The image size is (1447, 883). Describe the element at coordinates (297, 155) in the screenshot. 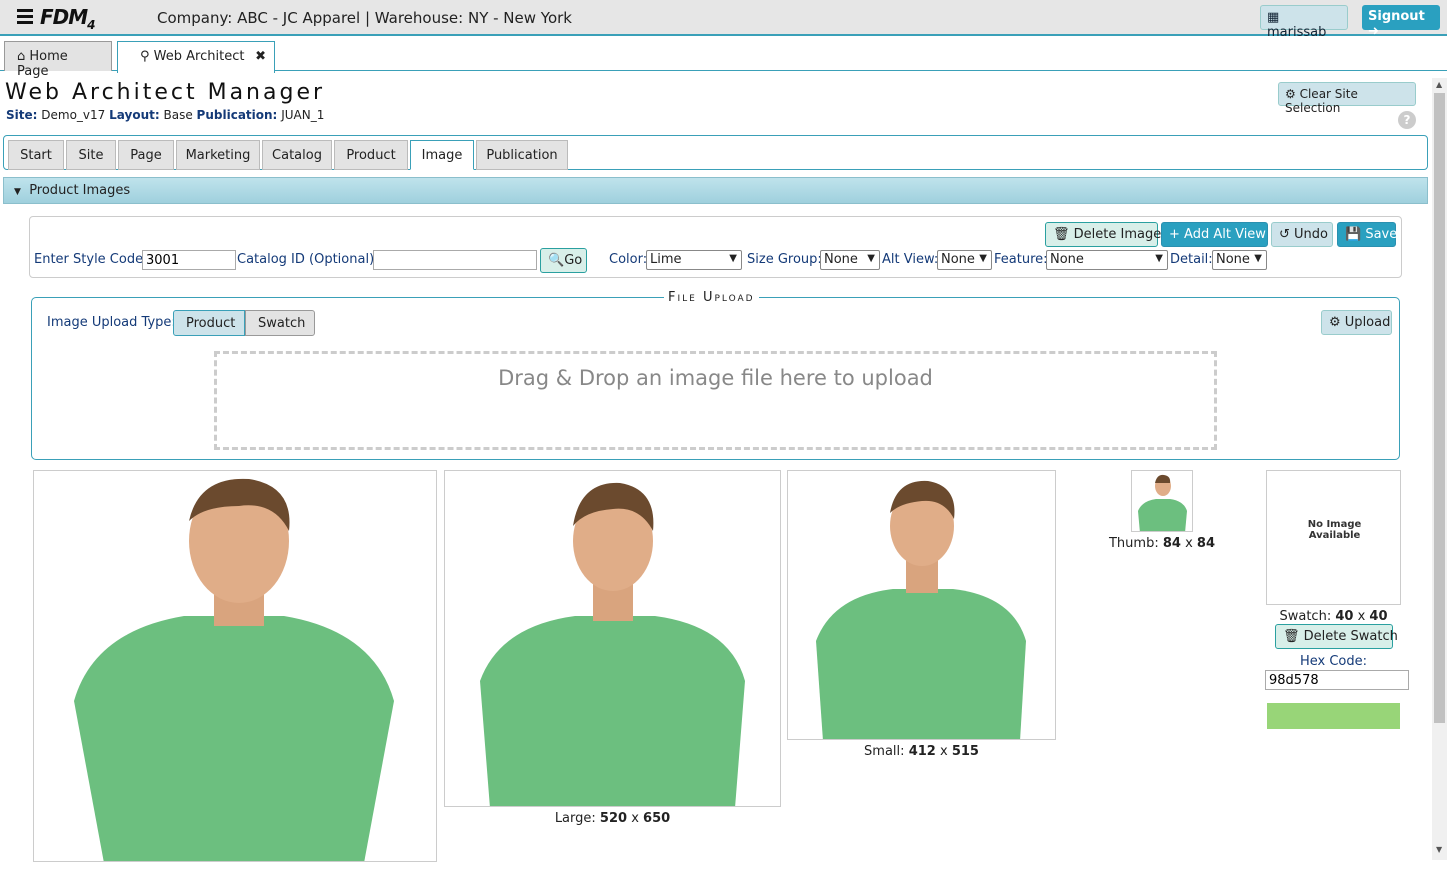

I see `tab-catalog: Catalog` at that location.